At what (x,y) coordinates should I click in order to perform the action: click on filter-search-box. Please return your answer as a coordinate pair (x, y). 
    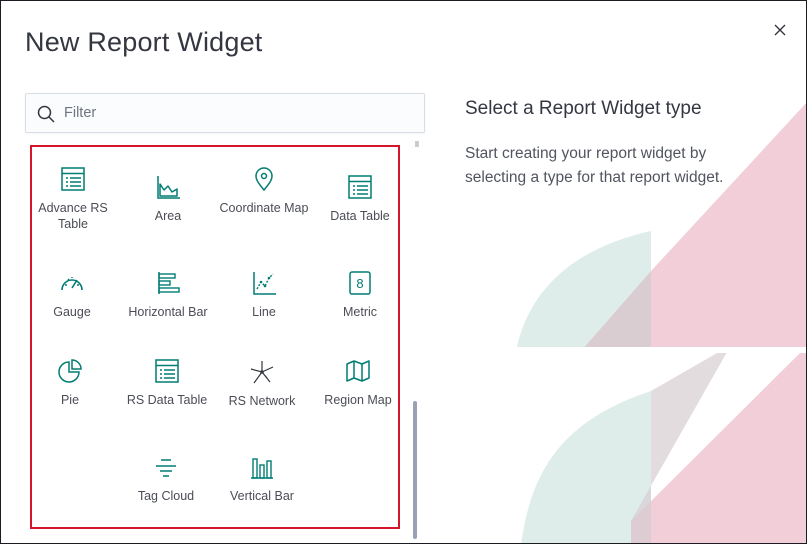
    Looking at the image, I should click on (225, 113).